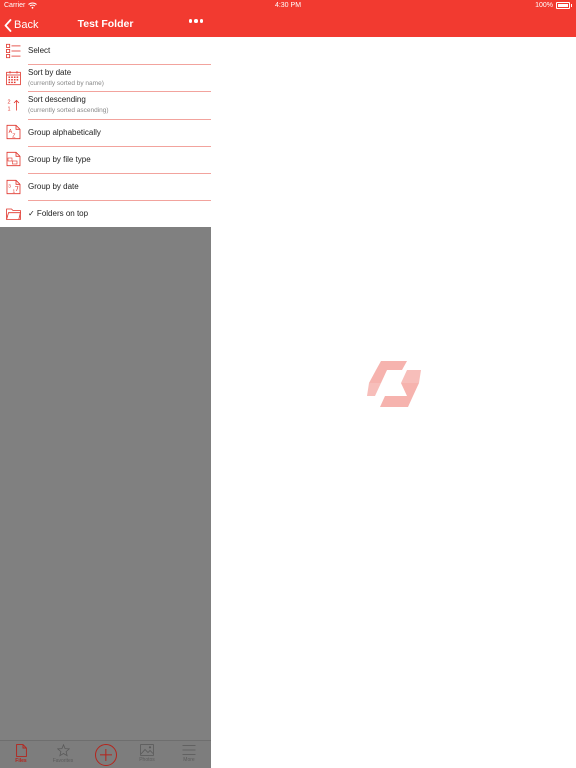 The image size is (576, 768). What do you see at coordinates (57, 100) in the screenshot?
I see `menu-item-label: Sort descending` at bounding box center [57, 100].